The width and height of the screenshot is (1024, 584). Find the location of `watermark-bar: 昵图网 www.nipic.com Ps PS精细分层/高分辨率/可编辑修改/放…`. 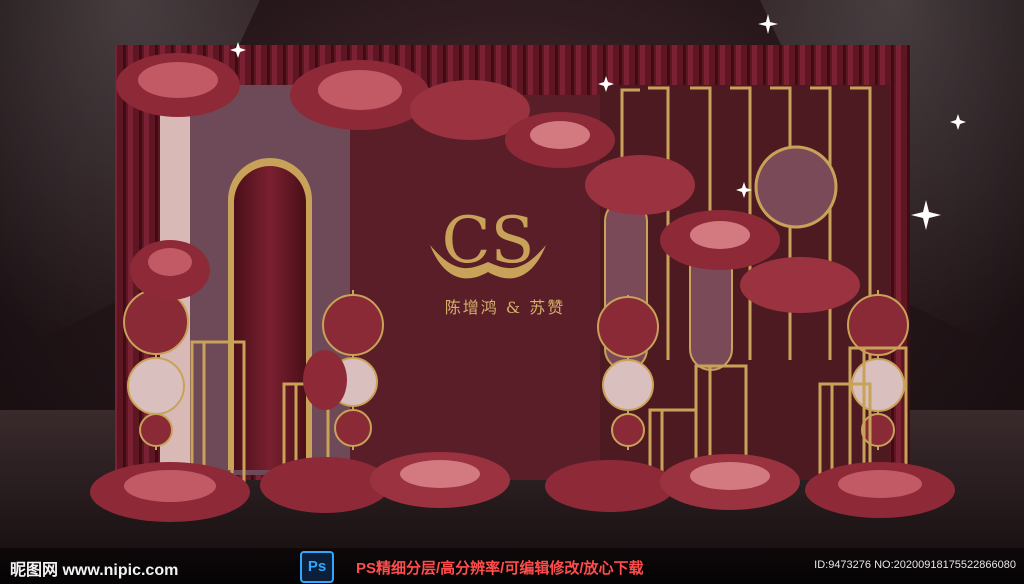

watermark-bar: 昵图网 www.nipic.com Ps PS精细分层/高分辨率/可编辑修改/放… is located at coordinates (512, 566).